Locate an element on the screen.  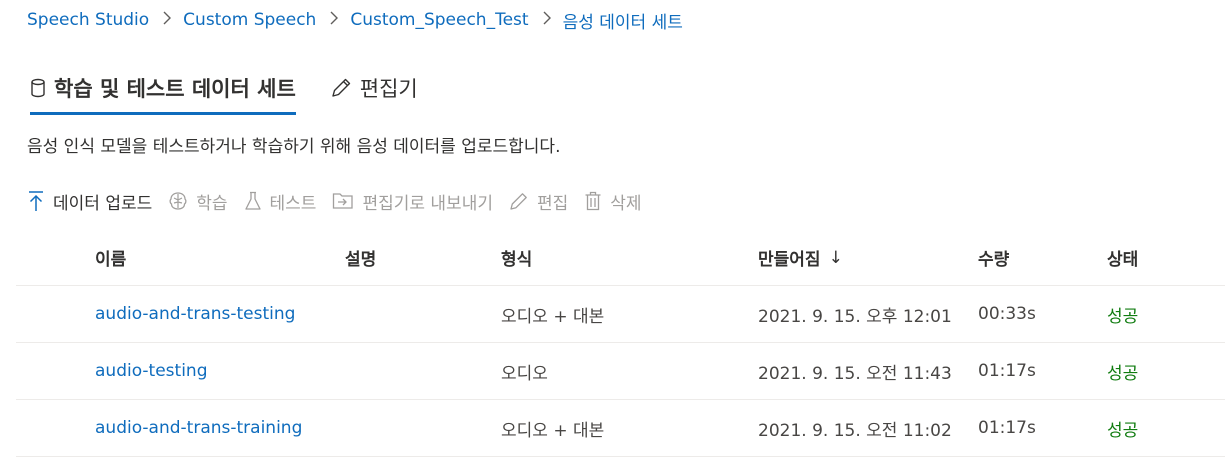
tab-bar: 학습 및 테스트 데이터 세트 편집기 is located at coordinates (224, 94).